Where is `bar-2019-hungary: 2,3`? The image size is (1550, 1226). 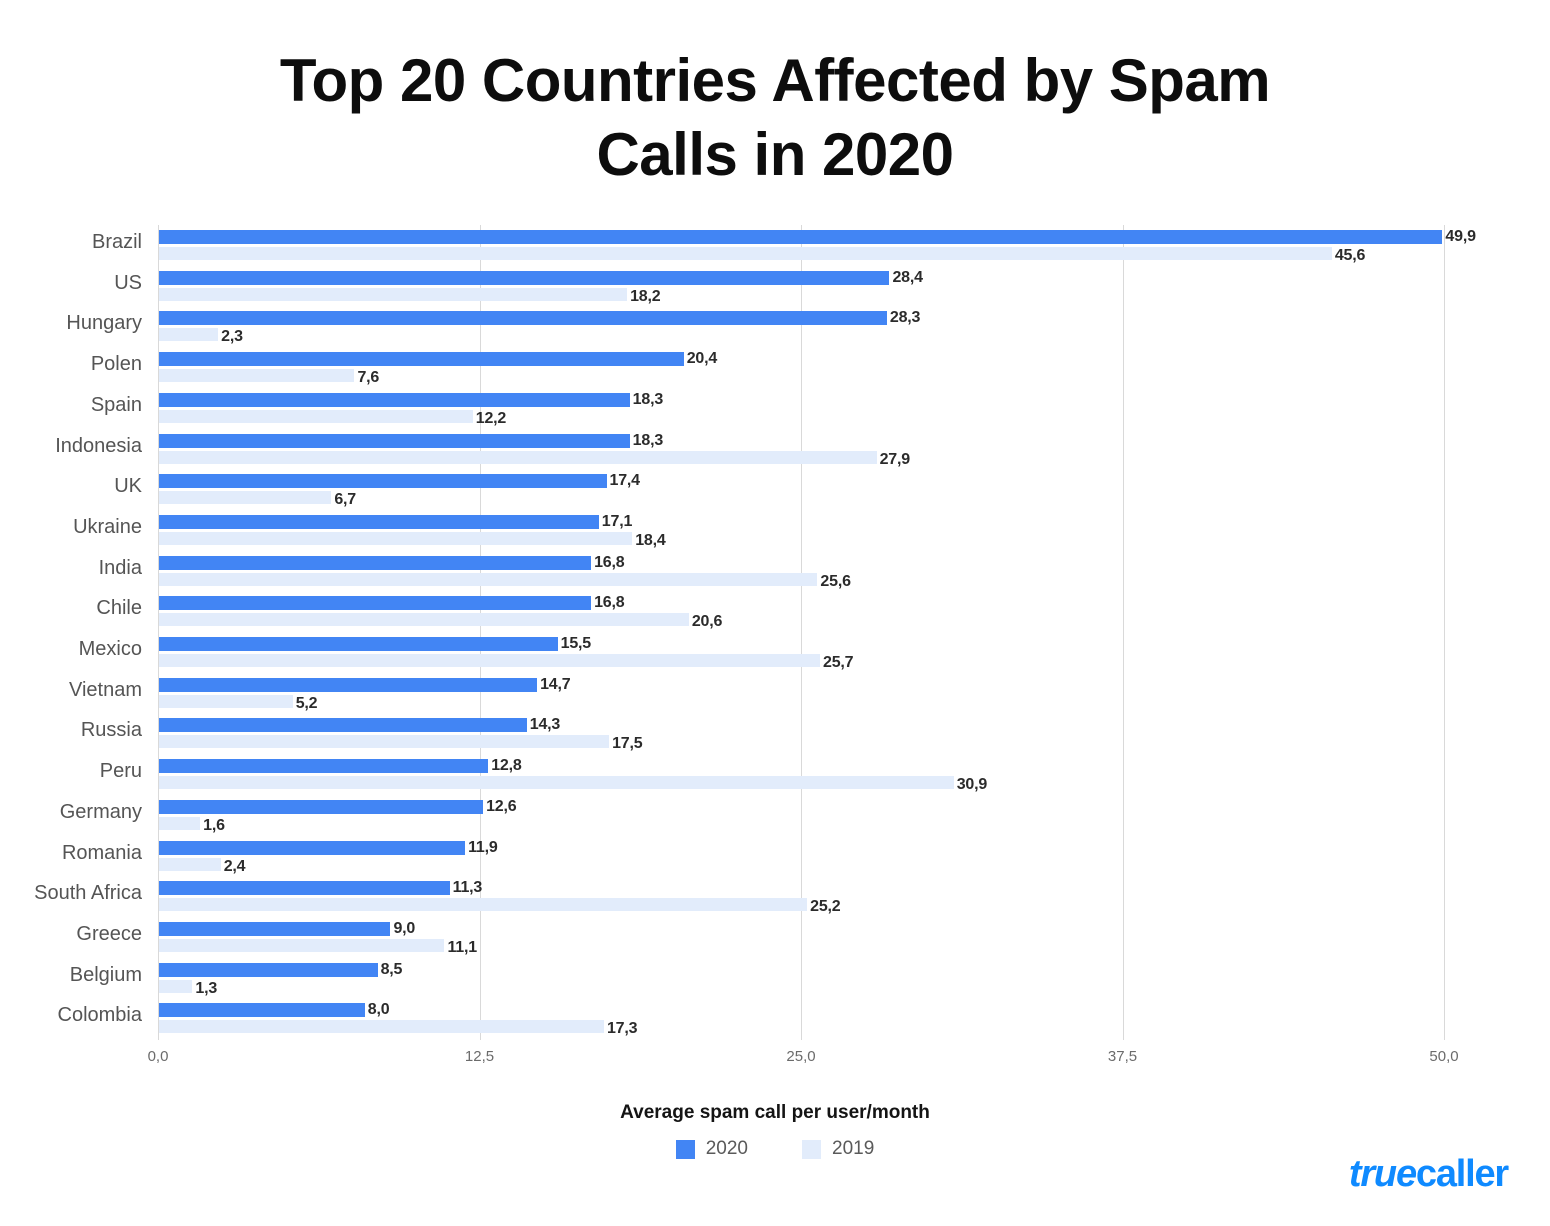 bar-2019-hungary: 2,3 is located at coordinates (201, 336).